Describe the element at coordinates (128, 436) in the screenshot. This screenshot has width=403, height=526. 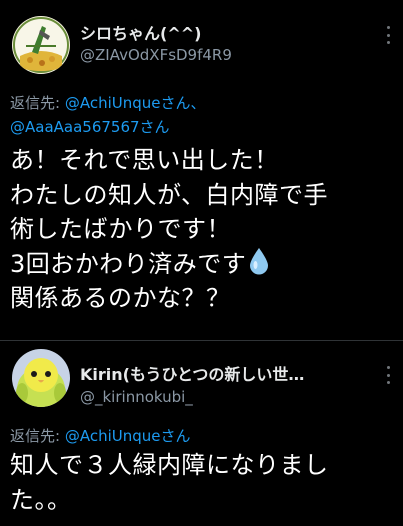
I see `reply-mention-achiunque: @AchiUnqueさん` at that location.